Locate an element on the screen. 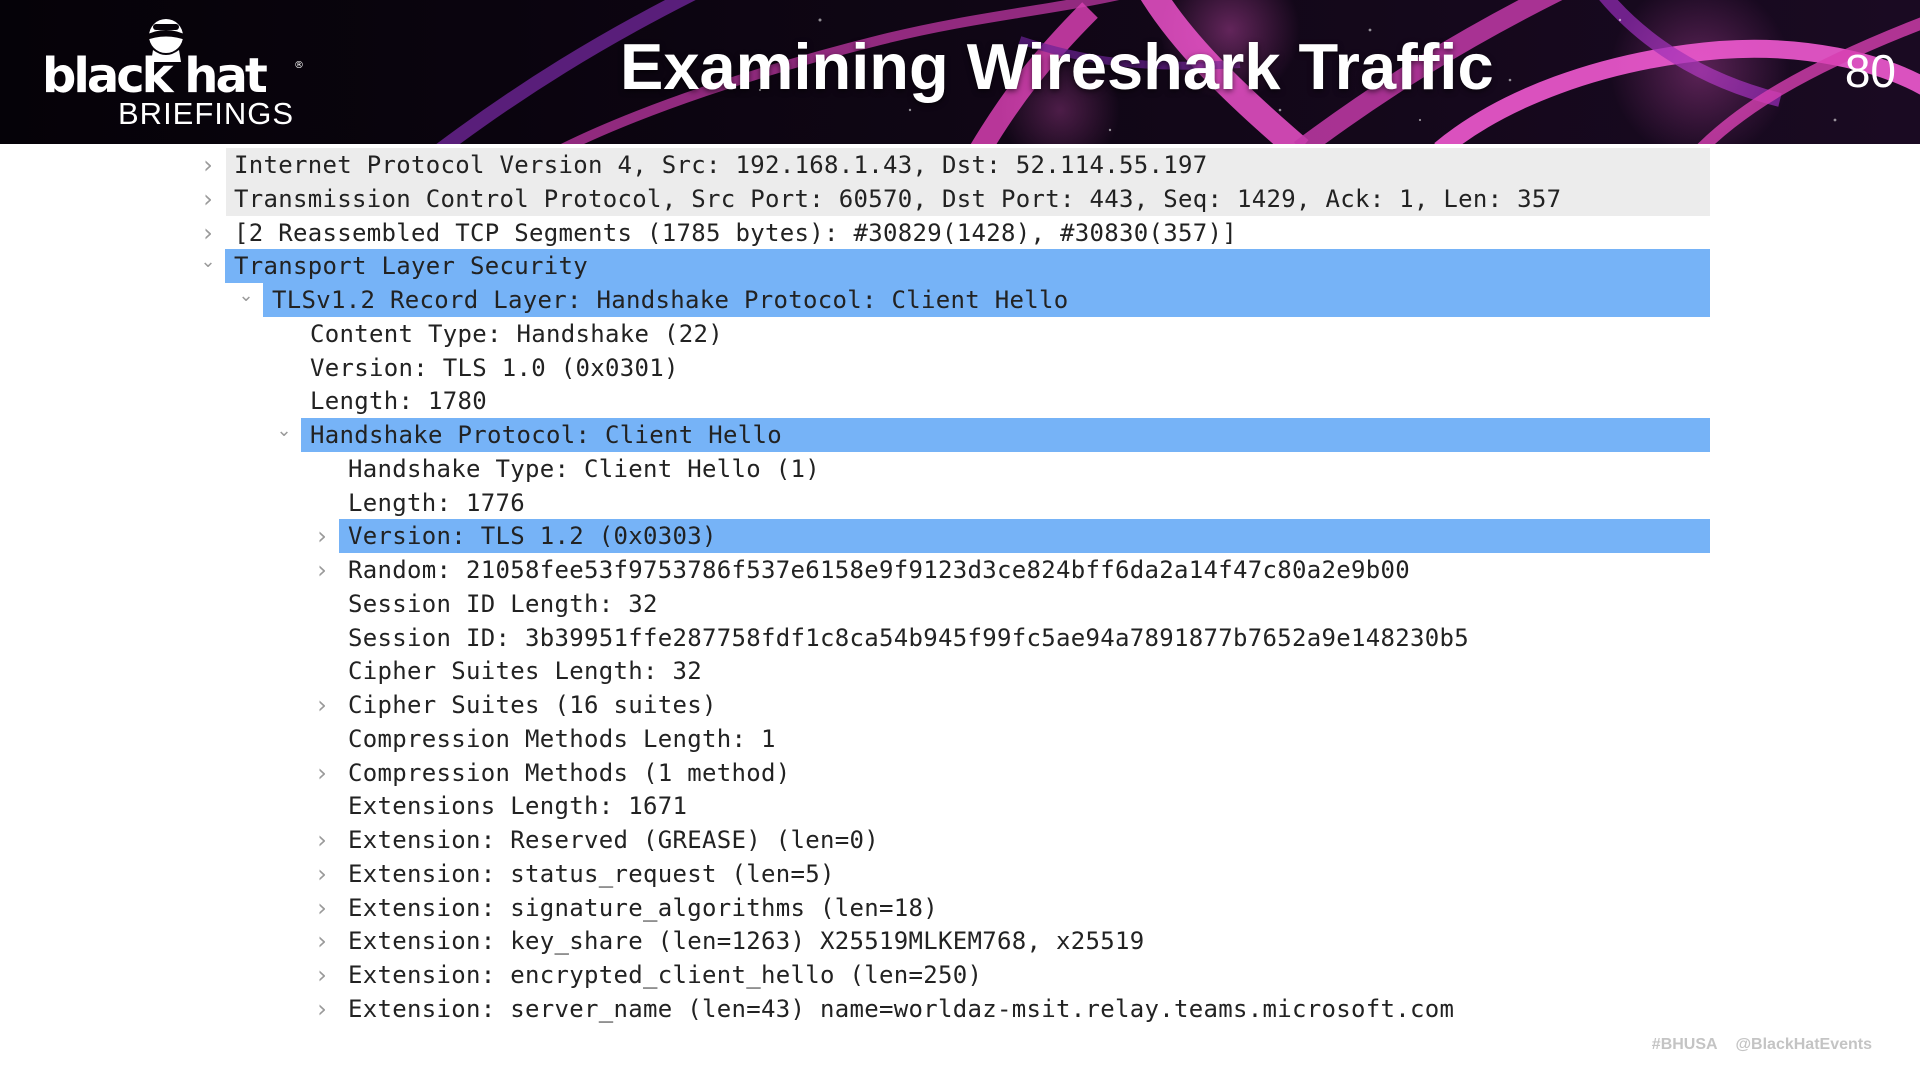  logo-briefings: BRIEFINGS is located at coordinates (206, 113).